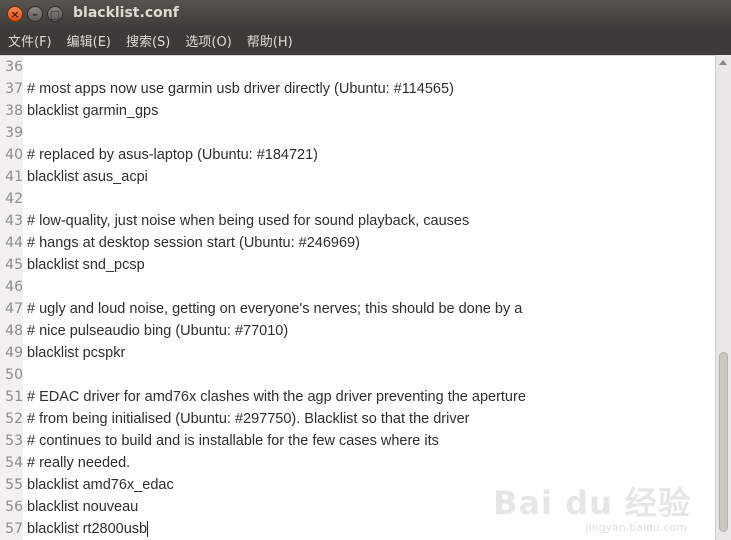 The image size is (731, 540). What do you see at coordinates (11, 331) in the screenshot?
I see `line-number: 48` at bounding box center [11, 331].